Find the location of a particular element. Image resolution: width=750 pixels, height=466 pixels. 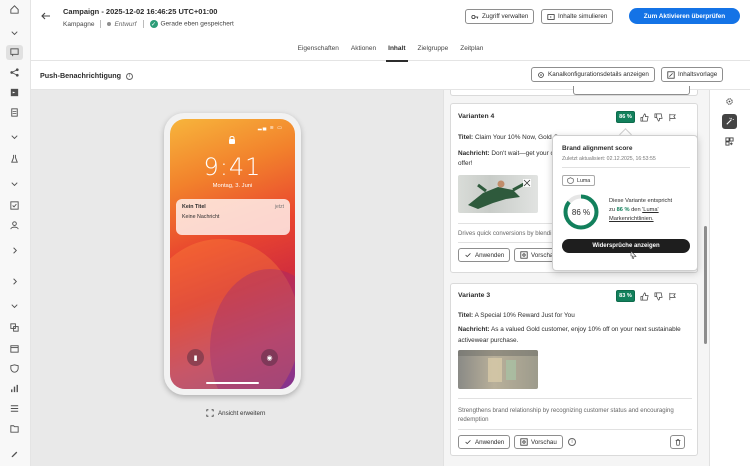

list-icon is located at coordinates (14, 408).